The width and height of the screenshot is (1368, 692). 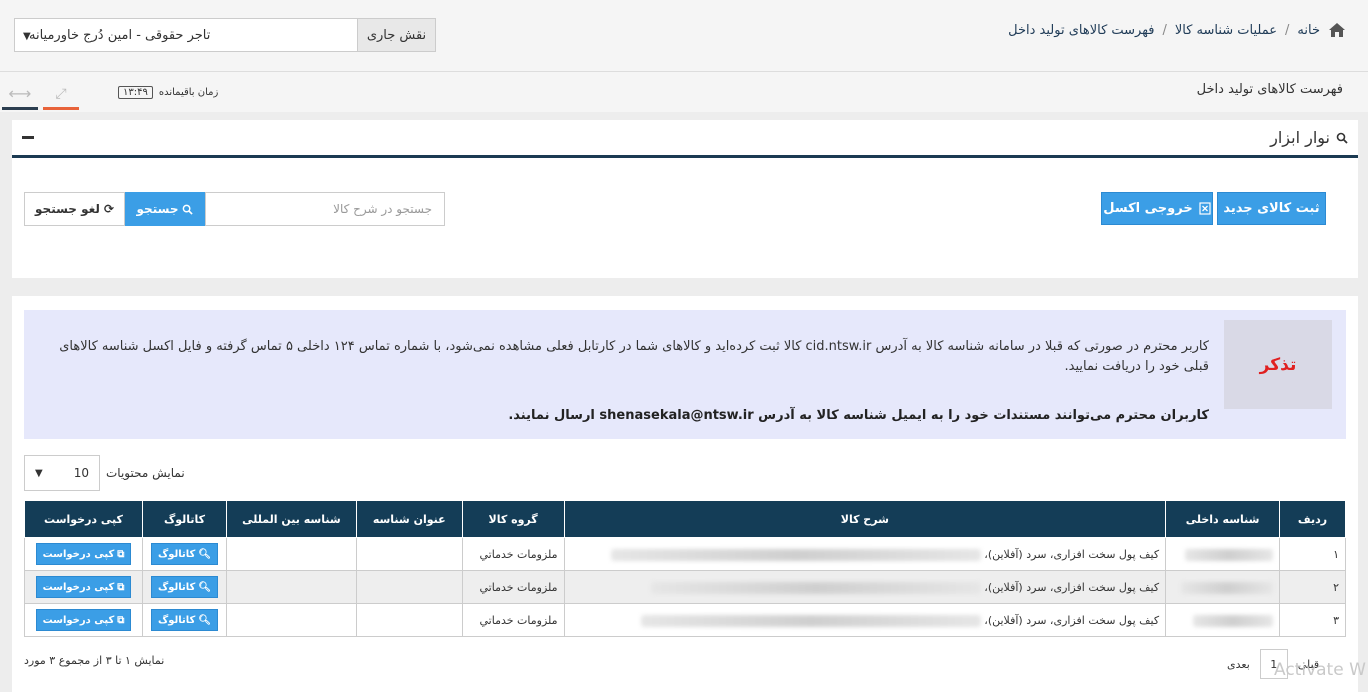 What do you see at coordinates (1205, 208) in the screenshot?
I see `excel-icon` at bounding box center [1205, 208].